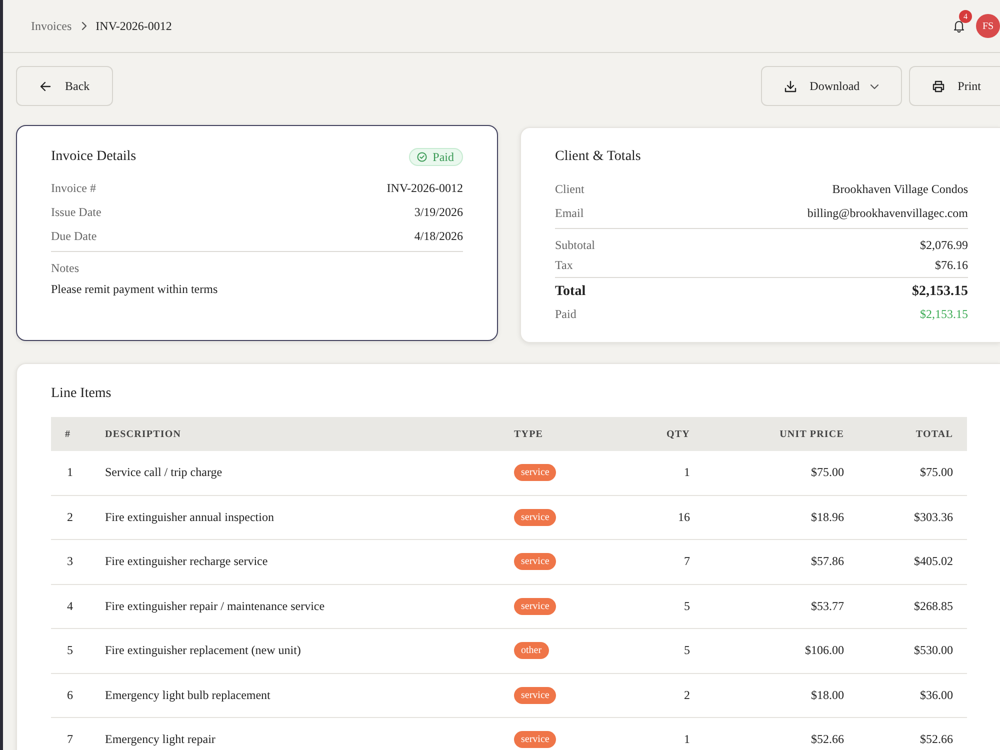  What do you see at coordinates (73, 188) in the screenshot?
I see `field-label: Invoice #` at bounding box center [73, 188].